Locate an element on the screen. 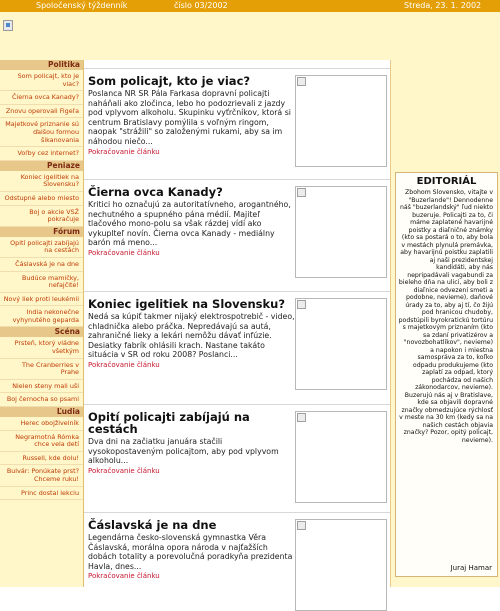  issue-date: Streda, 23. 1. 2002 is located at coordinates (443, 5).